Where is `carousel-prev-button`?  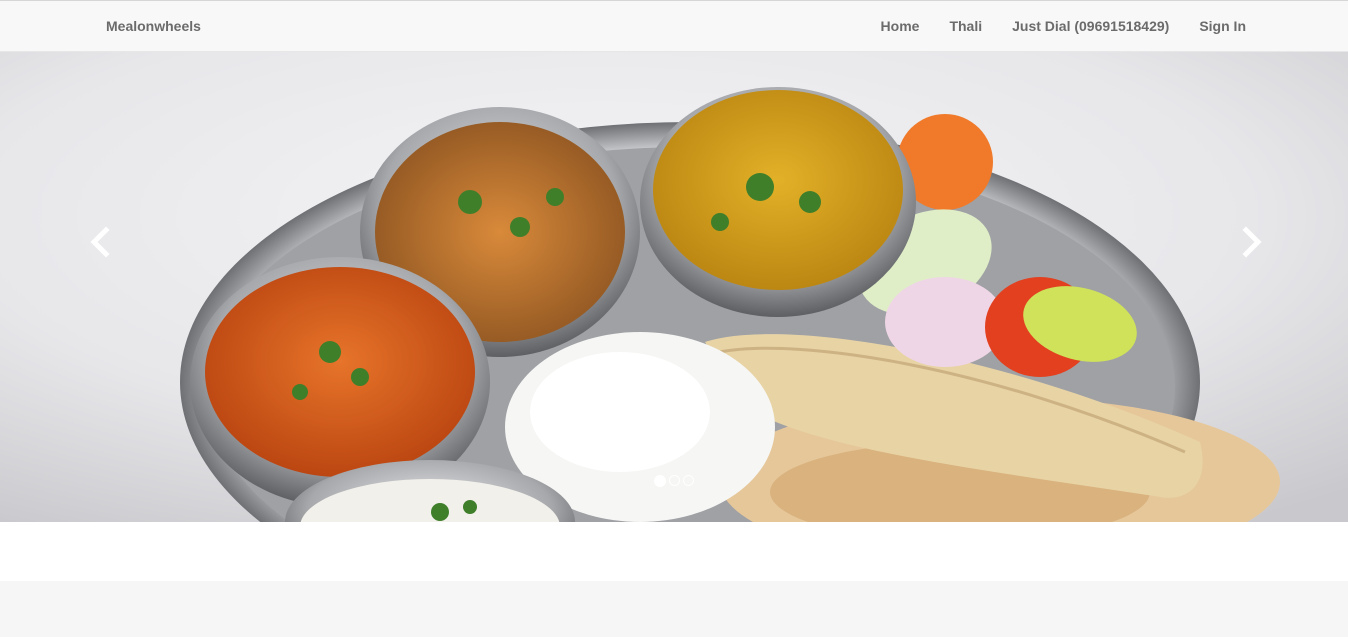 carousel-prev-button is located at coordinates (100, 242).